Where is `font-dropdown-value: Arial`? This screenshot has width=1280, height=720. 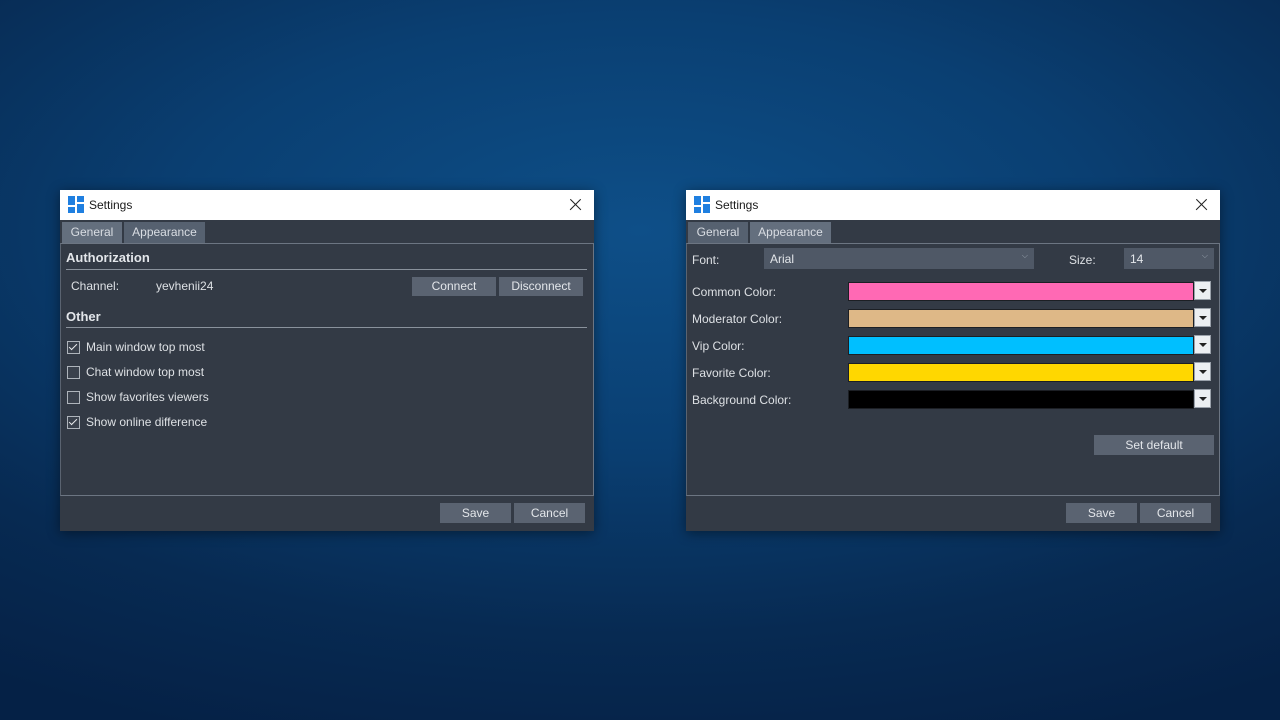
font-dropdown-value: Arial is located at coordinates (782, 259).